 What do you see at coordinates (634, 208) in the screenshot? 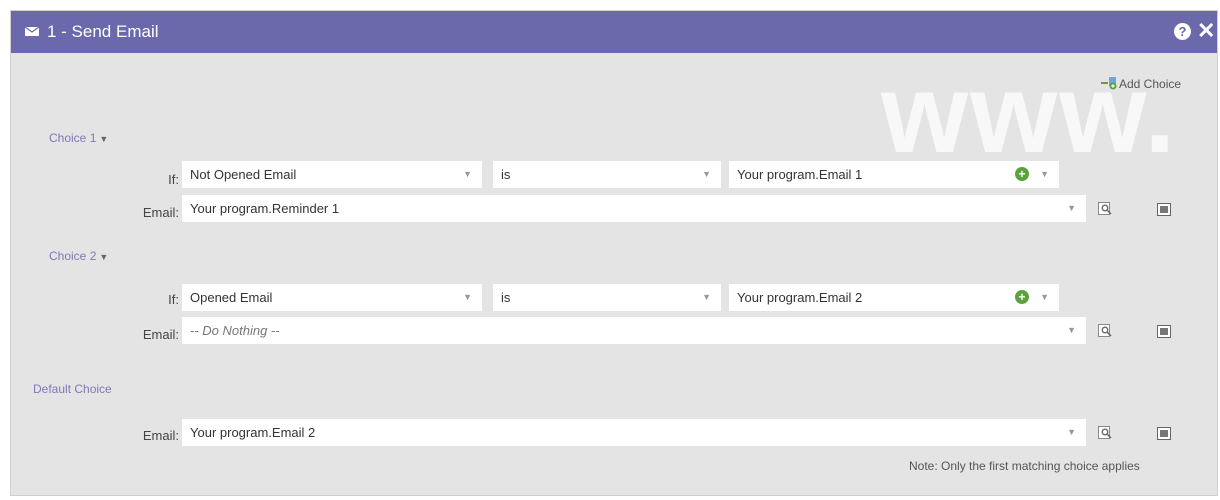
I see `choice-1-email-select: Your program.Reminder 1 ▼` at bounding box center [634, 208].